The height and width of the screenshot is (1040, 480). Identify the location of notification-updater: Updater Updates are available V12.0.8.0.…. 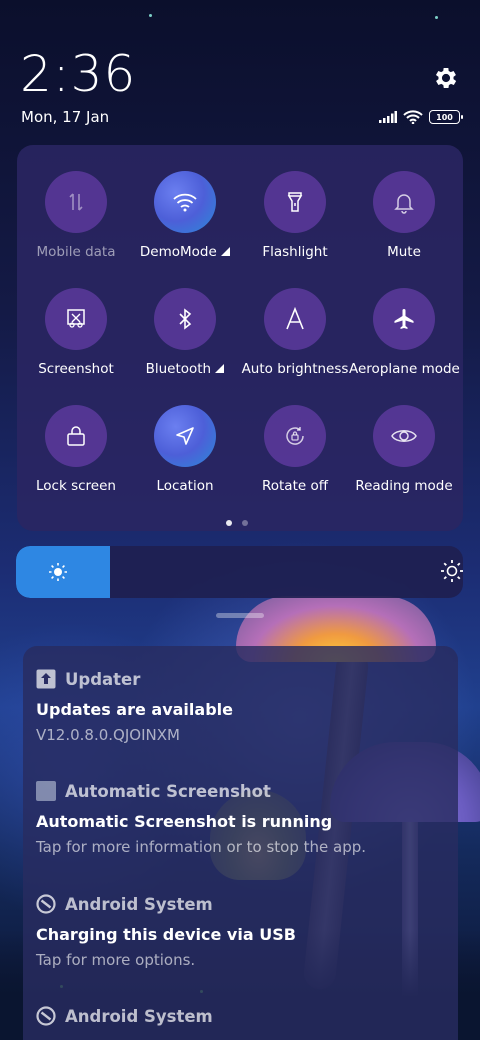
(241, 706).